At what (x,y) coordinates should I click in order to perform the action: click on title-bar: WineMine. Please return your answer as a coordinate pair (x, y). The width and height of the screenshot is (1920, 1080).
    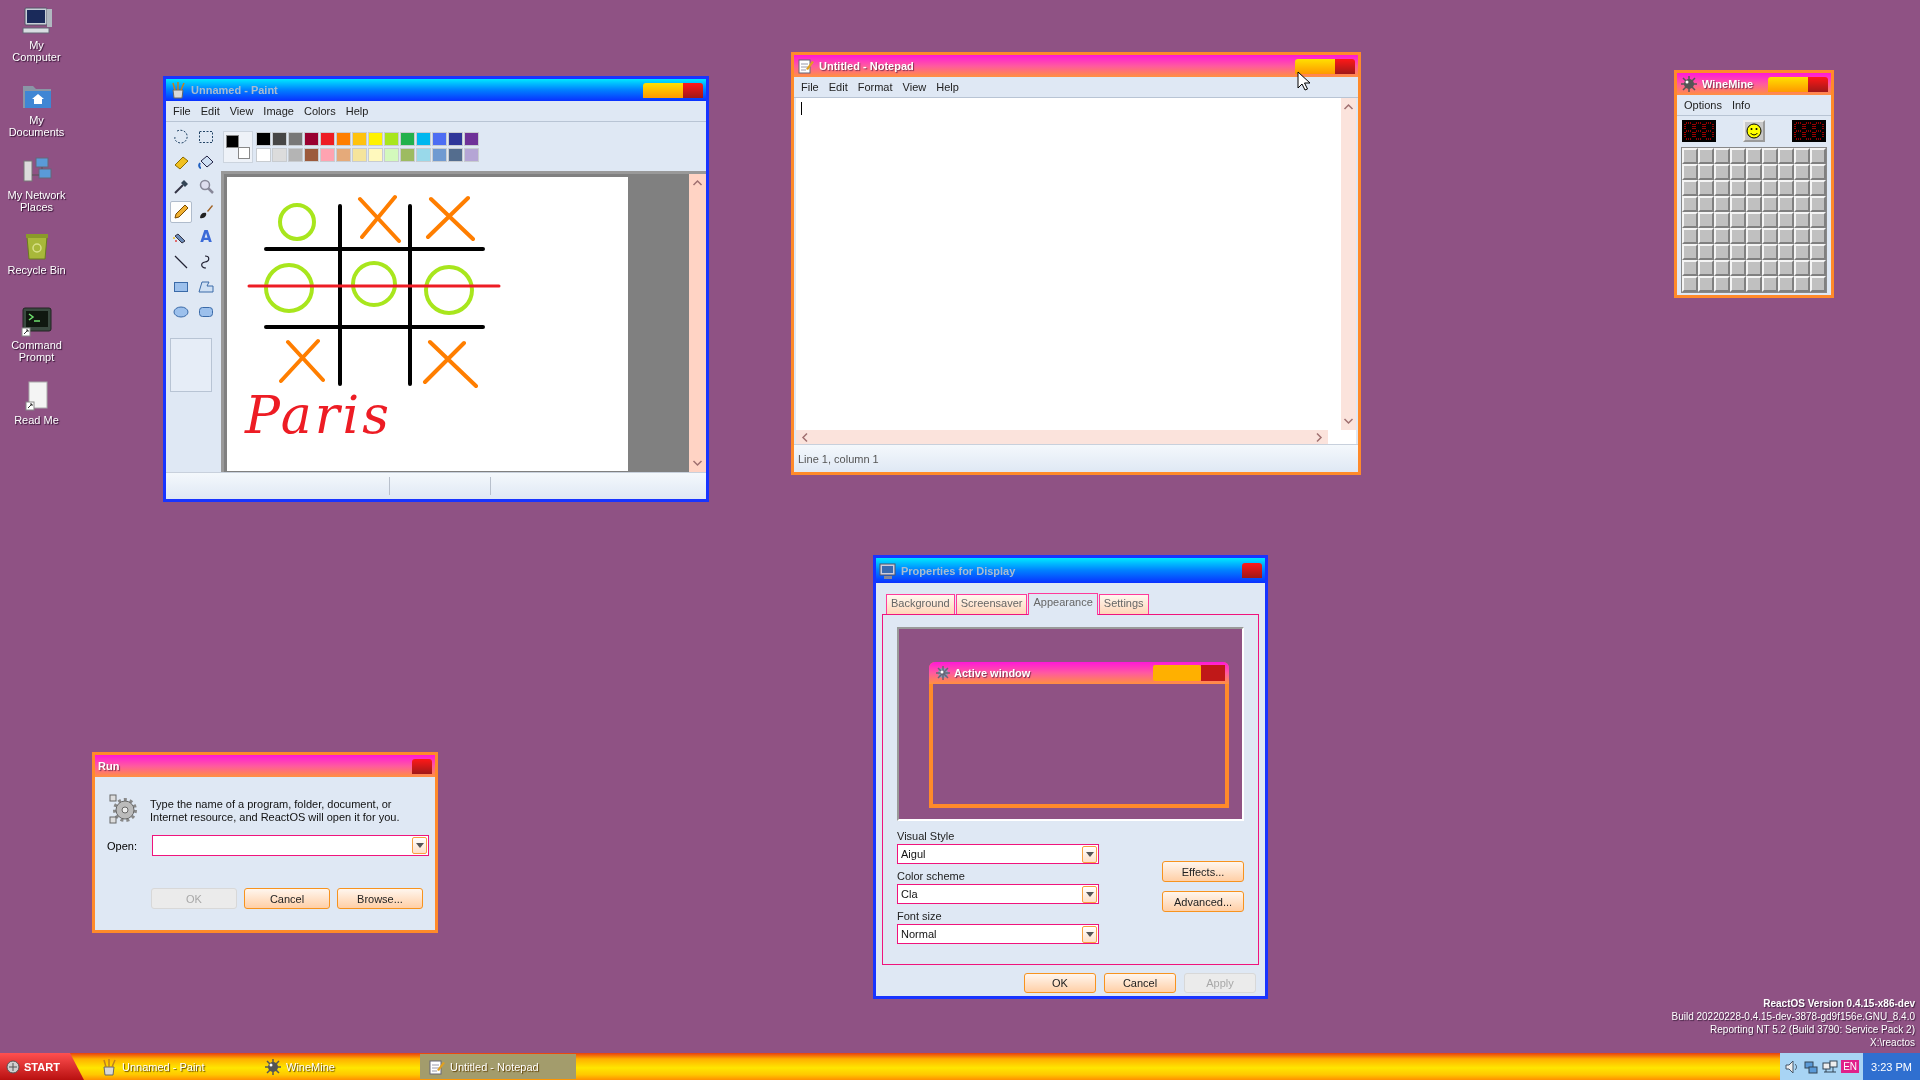
    Looking at the image, I should click on (1754, 84).